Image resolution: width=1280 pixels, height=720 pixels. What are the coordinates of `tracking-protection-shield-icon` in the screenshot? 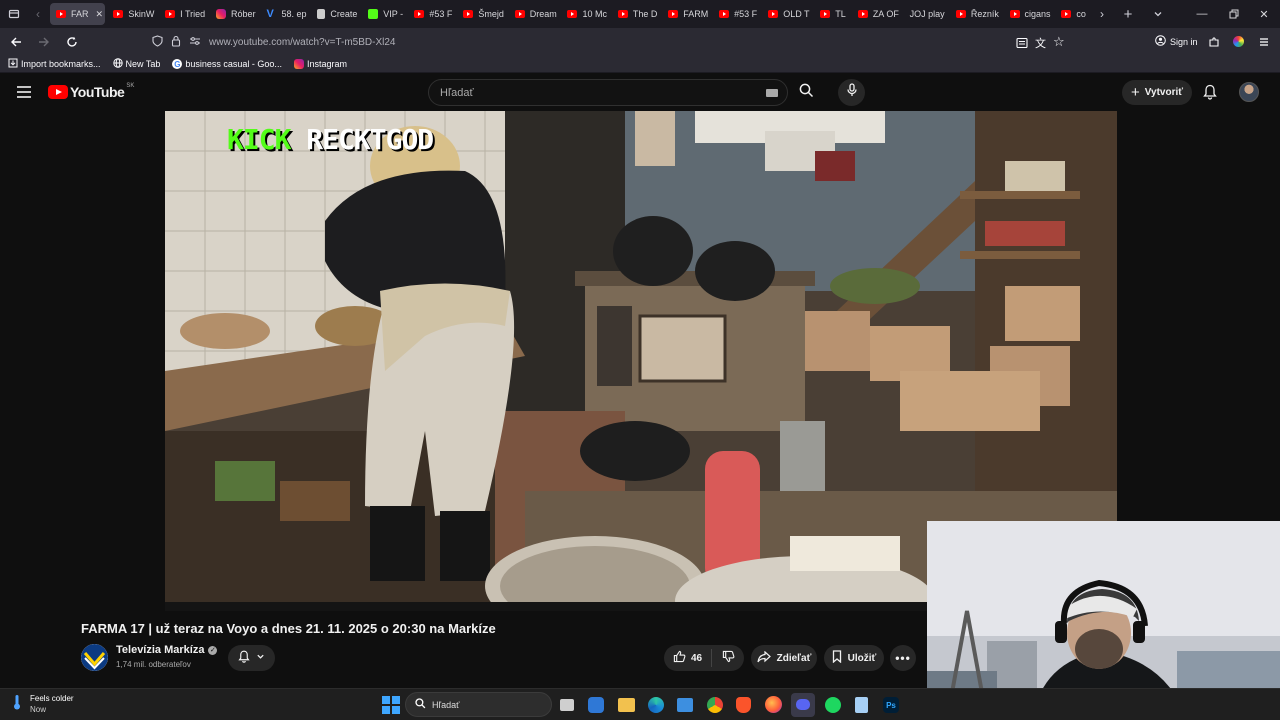 It's located at (157, 42).